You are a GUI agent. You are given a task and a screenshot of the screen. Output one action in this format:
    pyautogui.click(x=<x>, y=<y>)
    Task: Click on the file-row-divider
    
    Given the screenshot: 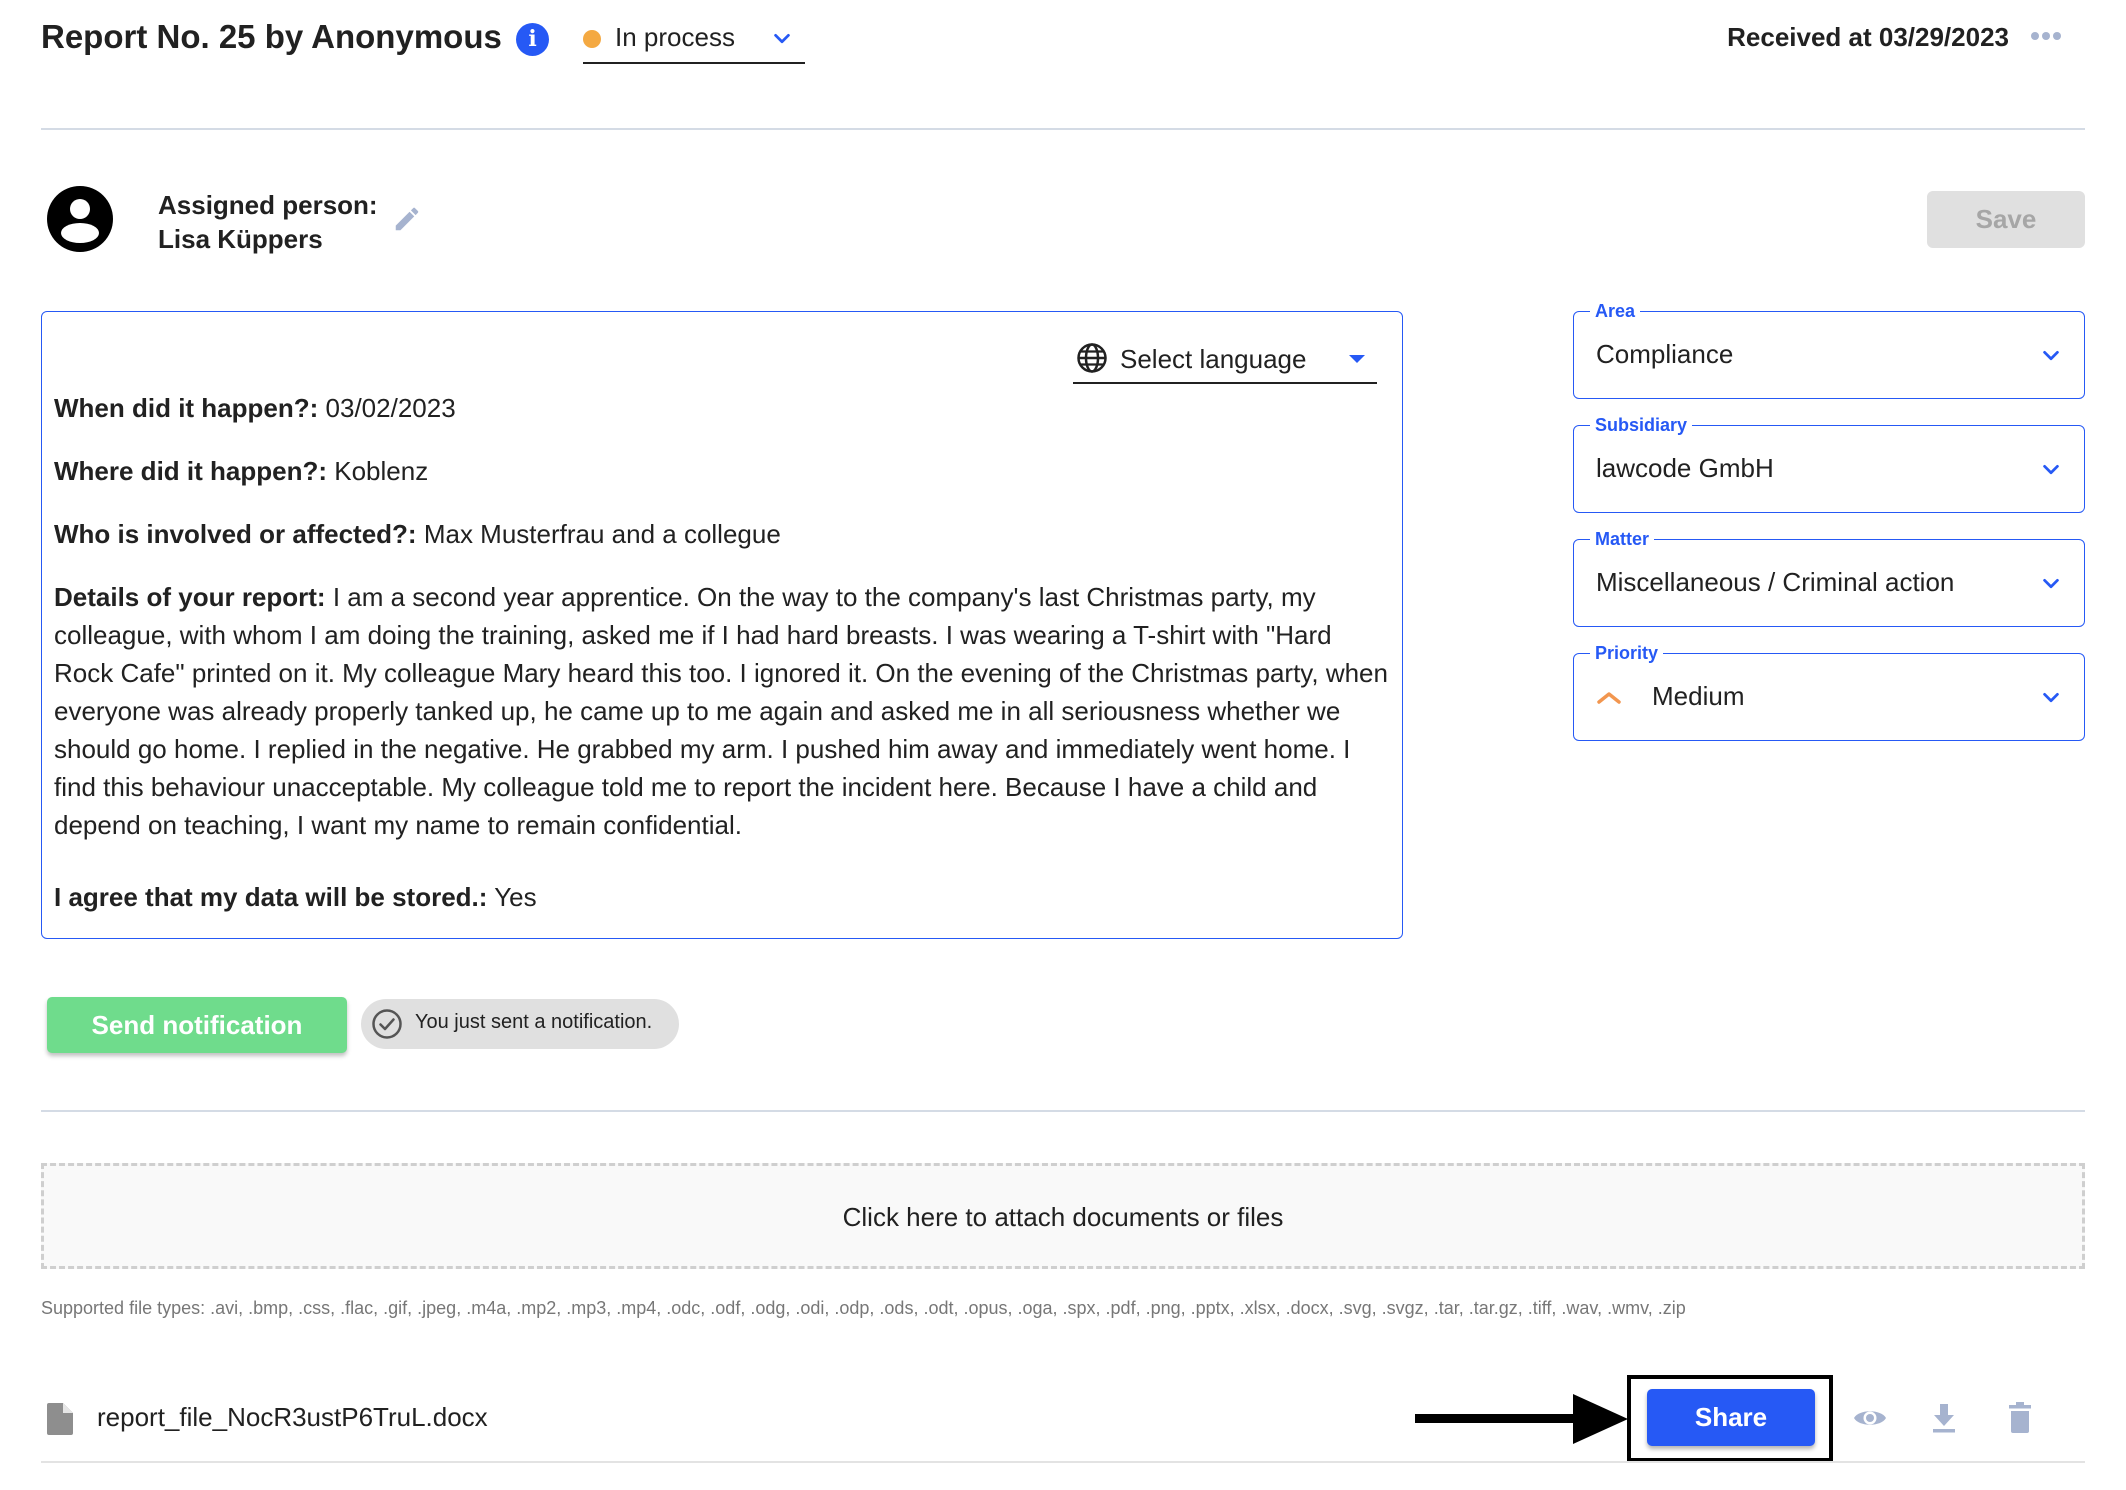 What is the action you would take?
    pyautogui.click(x=1063, y=1462)
    